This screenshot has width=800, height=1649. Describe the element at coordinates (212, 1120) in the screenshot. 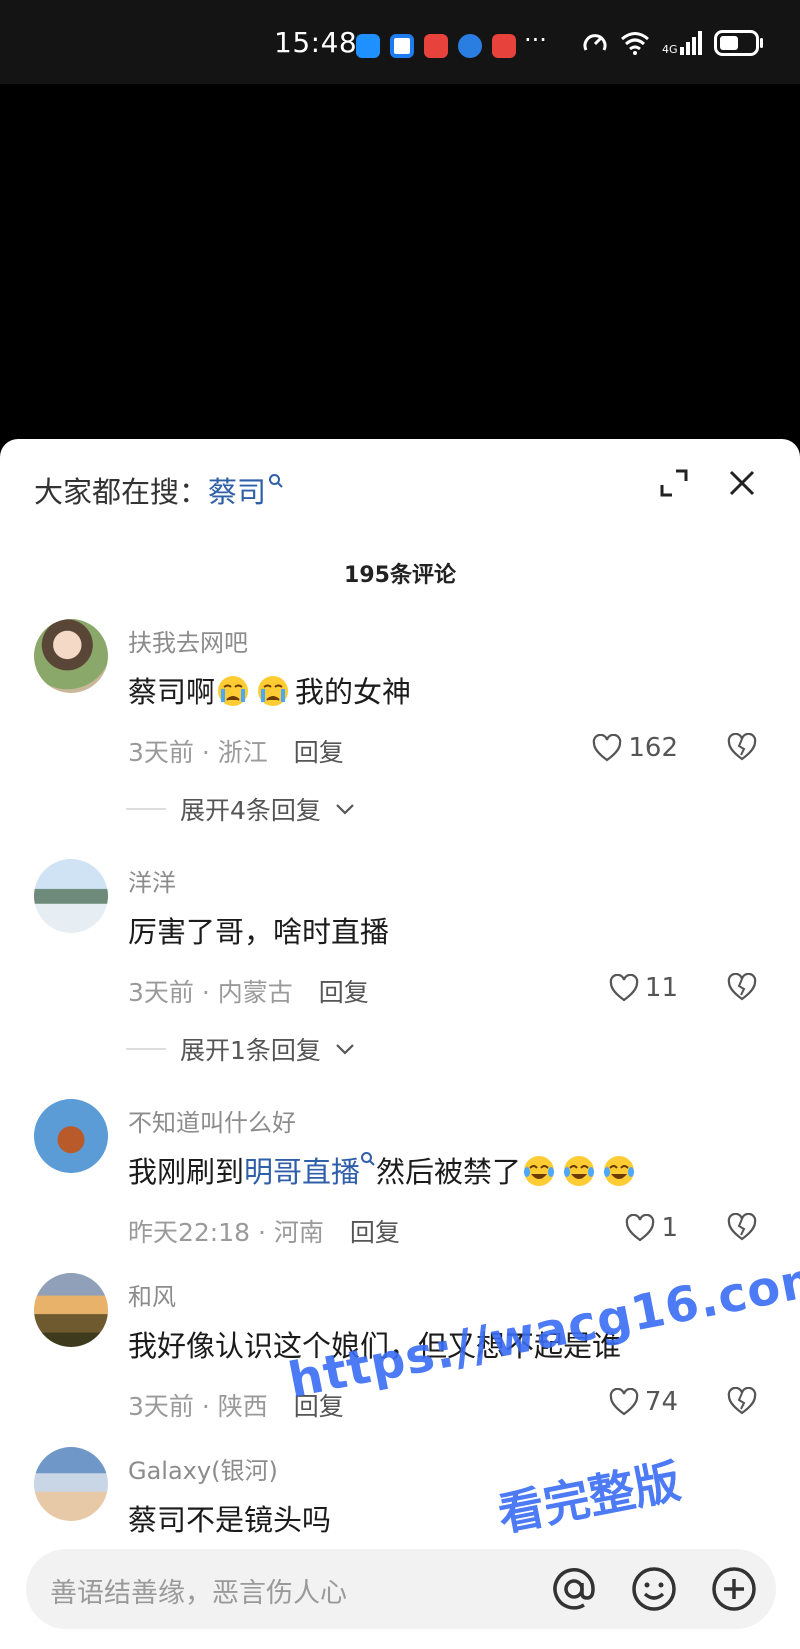

I see `comment-username: 不知道叫什么好` at that location.